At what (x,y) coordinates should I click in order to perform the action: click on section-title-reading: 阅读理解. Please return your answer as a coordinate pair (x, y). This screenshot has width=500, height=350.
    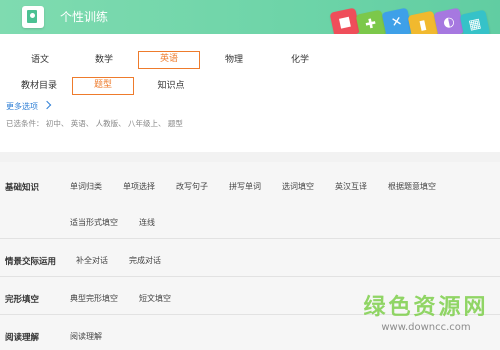
    Looking at the image, I should click on (22, 338).